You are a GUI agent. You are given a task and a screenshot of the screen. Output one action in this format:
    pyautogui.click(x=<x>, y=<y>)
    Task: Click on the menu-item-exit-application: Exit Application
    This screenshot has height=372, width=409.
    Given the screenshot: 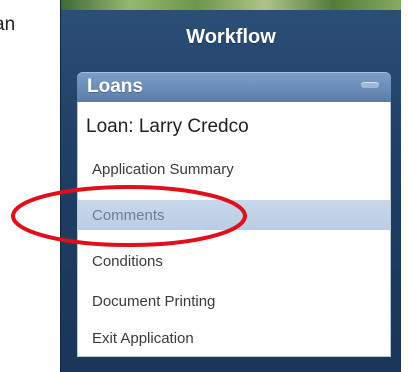 What is the action you would take?
    pyautogui.click(x=237, y=338)
    